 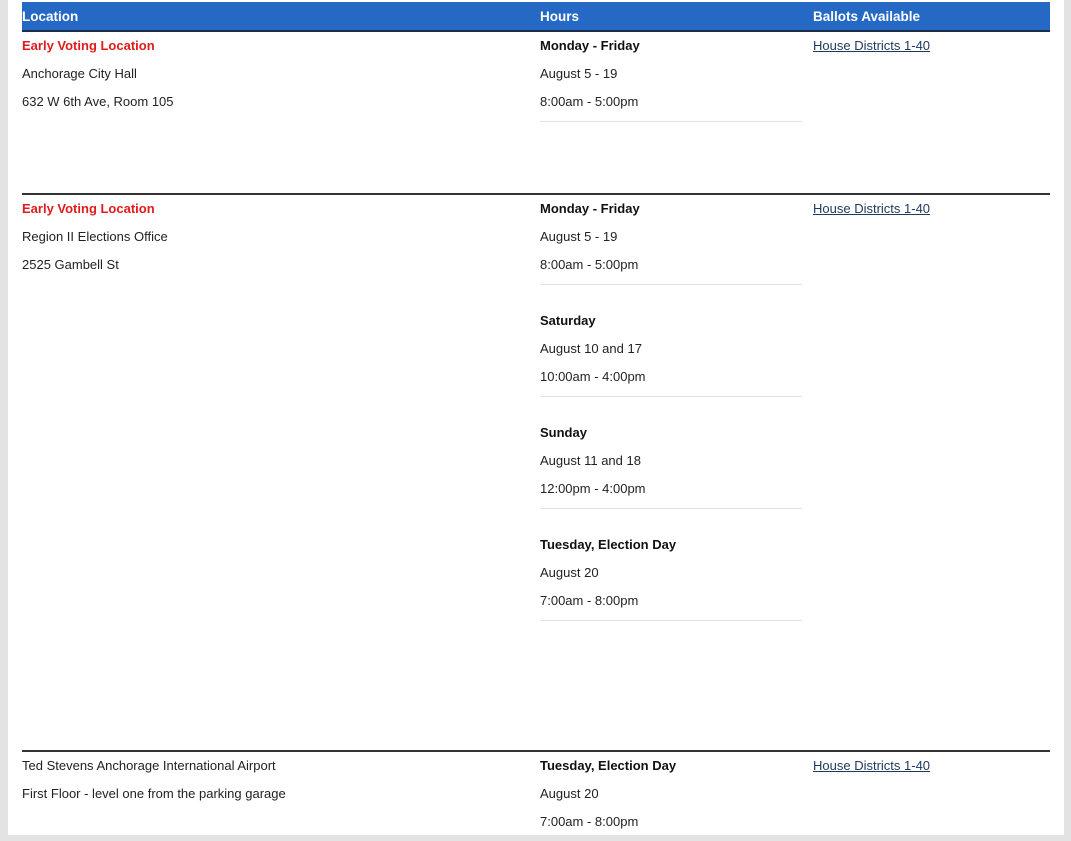 I want to click on location-address: 2525 Gambell St, so click(x=70, y=264).